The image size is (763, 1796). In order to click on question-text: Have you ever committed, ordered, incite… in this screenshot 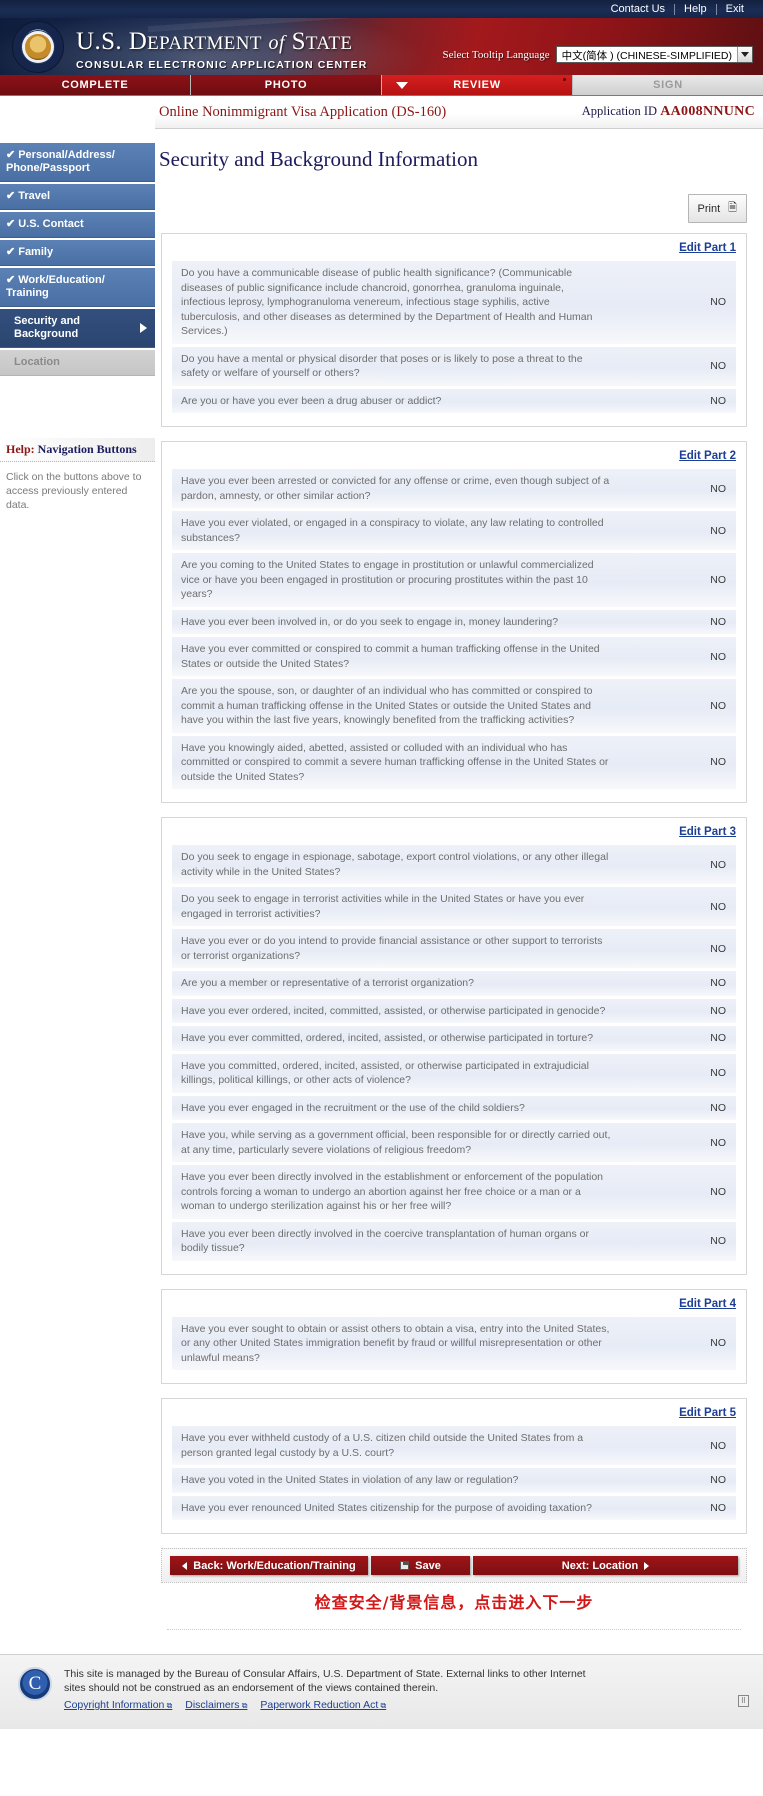, I will do `click(387, 1038)`.